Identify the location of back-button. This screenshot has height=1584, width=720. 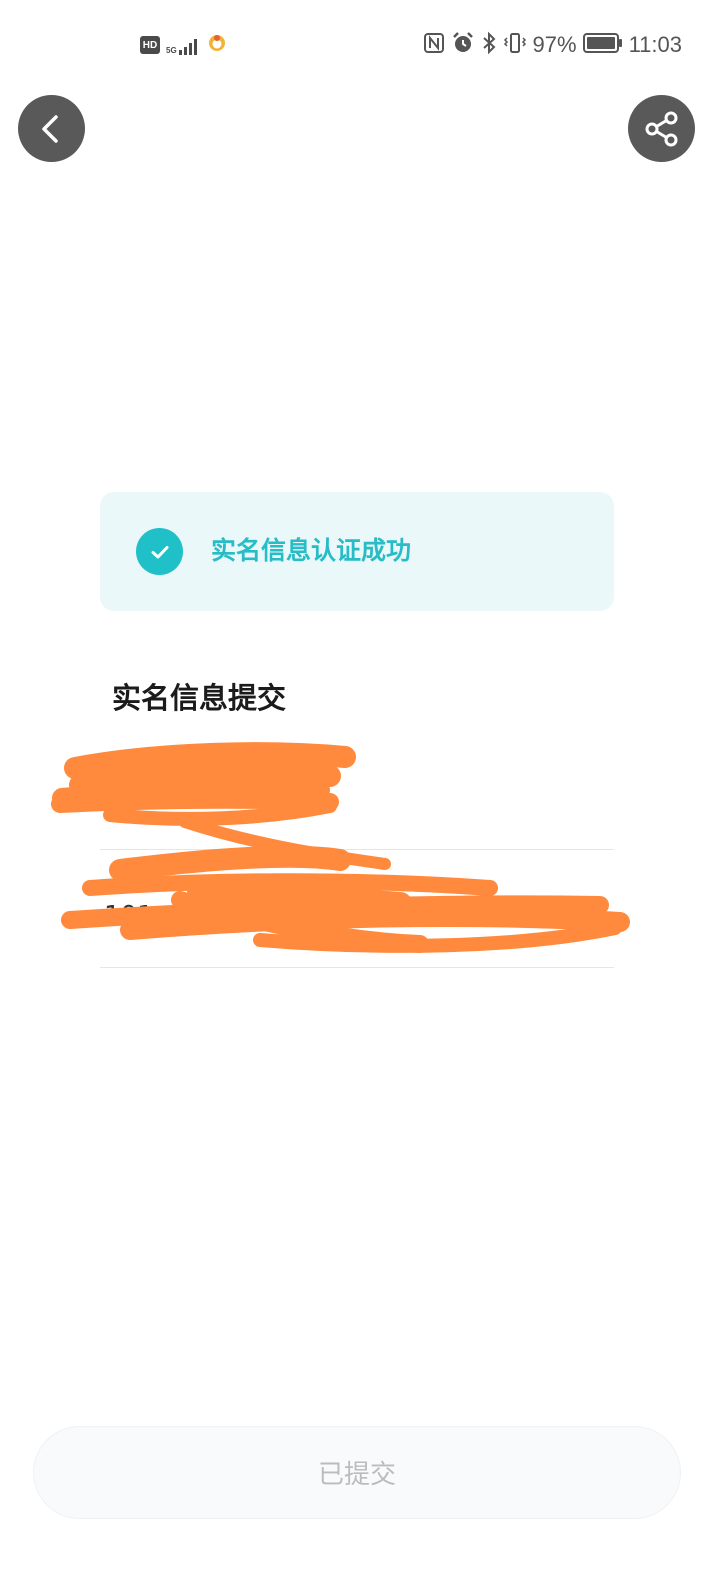
(51, 128).